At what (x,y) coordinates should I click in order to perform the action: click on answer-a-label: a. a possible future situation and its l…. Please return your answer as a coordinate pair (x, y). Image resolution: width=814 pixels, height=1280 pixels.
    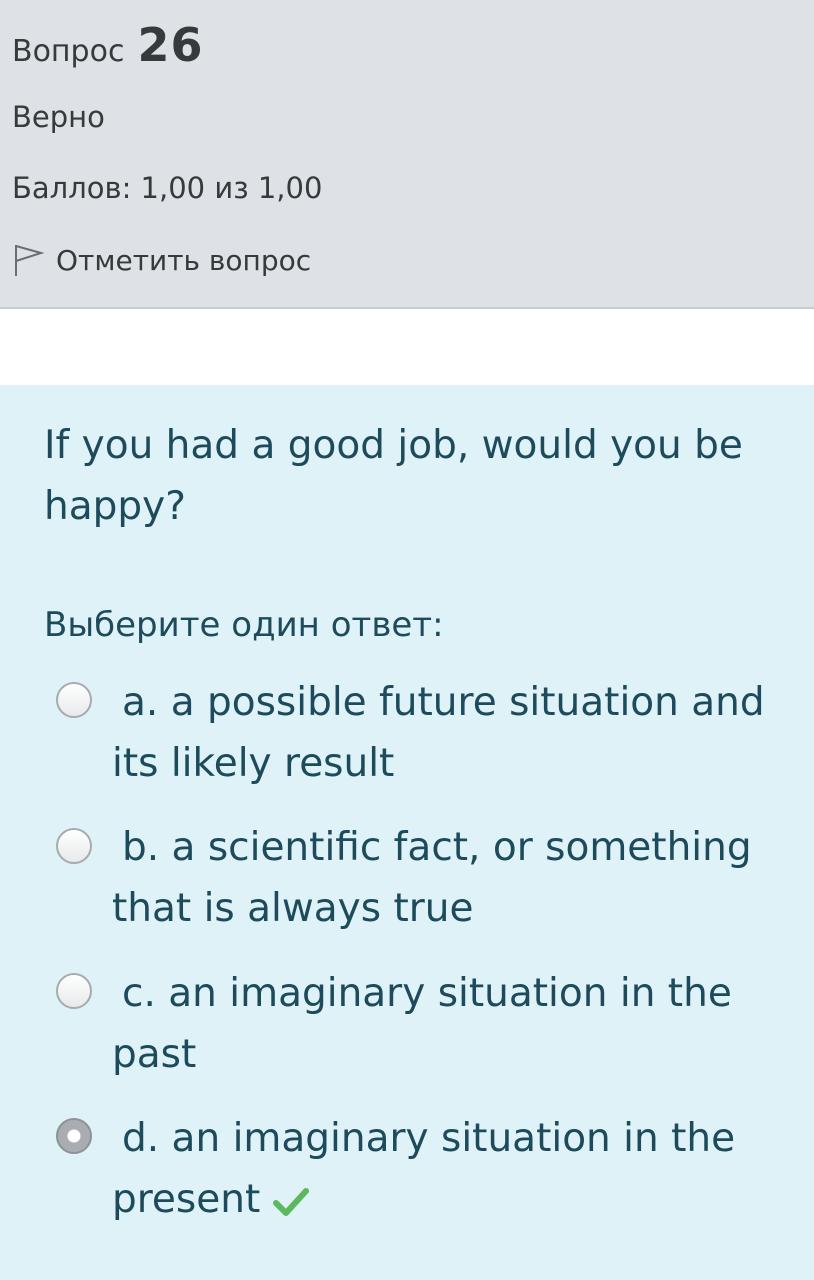
    Looking at the image, I should click on (452, 733).